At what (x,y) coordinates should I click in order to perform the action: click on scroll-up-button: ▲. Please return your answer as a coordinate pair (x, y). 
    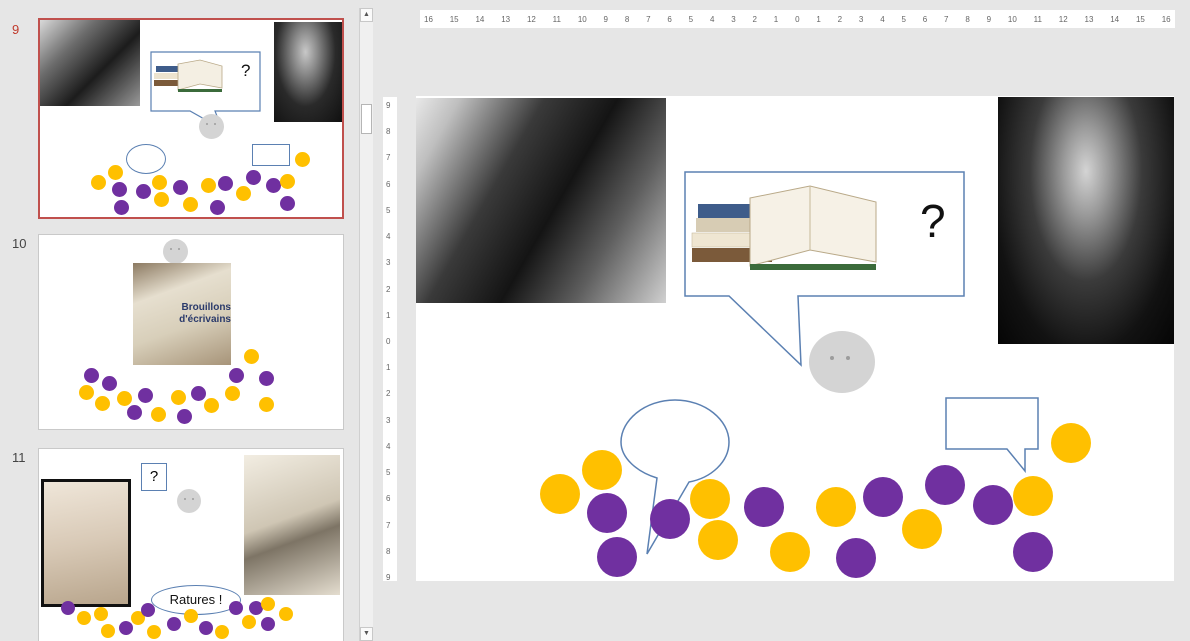
    Looking at the image, I should click on (366, 15).